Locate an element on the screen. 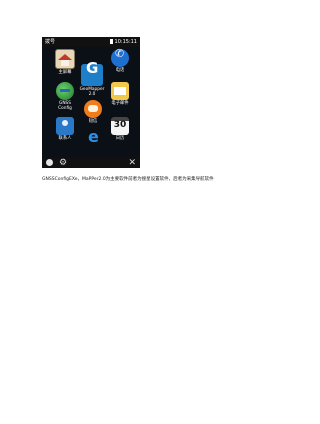 The width and height of the screenshot is (320, 424). app-calendar: 30 日历 is located at coordinates (120, 129).